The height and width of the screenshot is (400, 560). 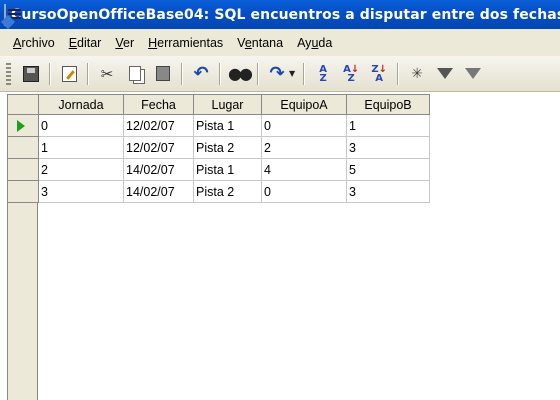 I want to click on cell-equipoa: 4, so click(x=304, y=169).